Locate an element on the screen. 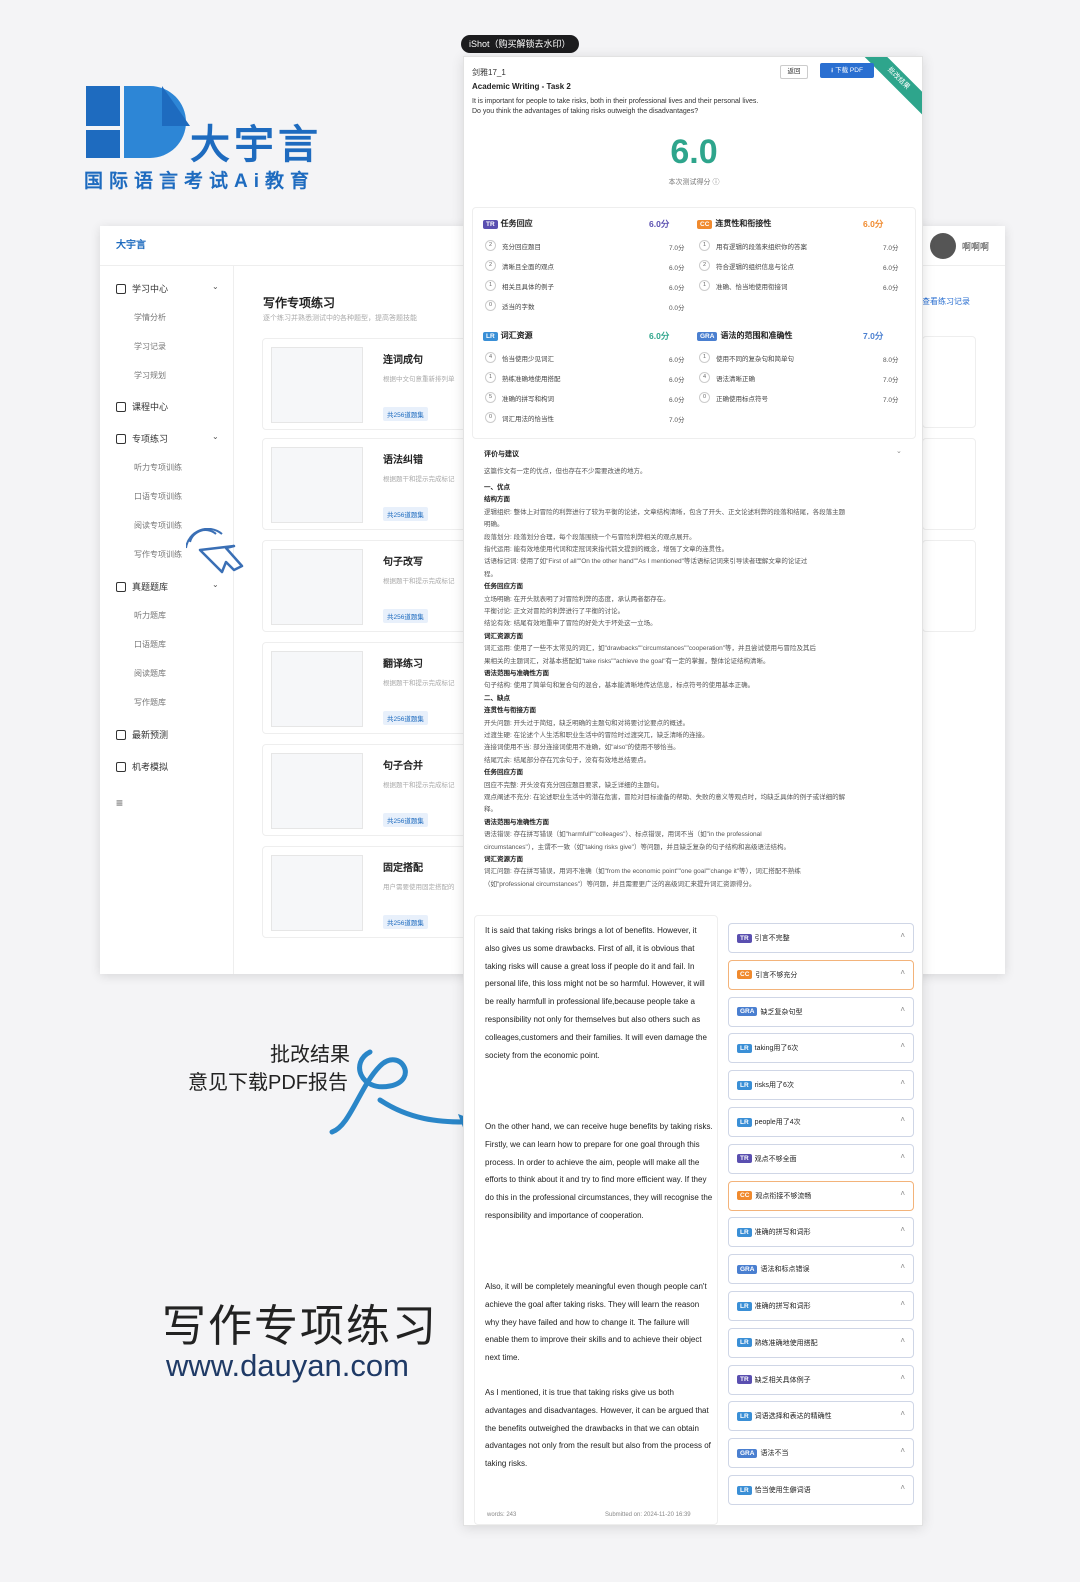 The image size is (1080, 1582). card-thumbnail is located at coordinates (317, 689).